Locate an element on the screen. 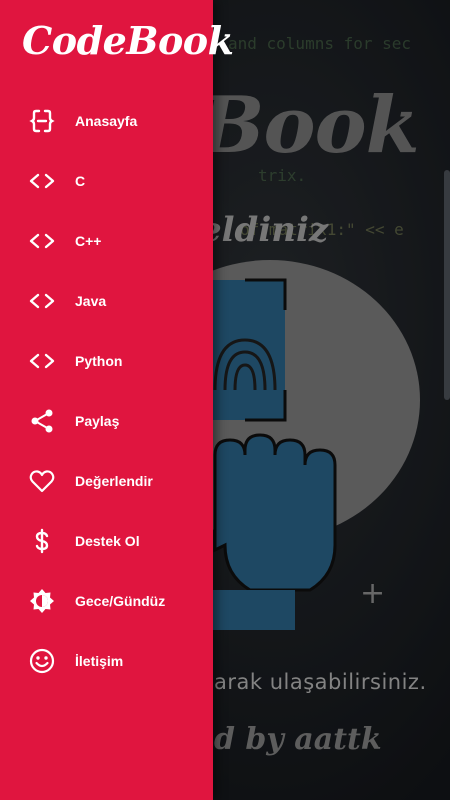 The image size is (450, 800). menu-item-label: Destek Ol is located at coordinates (107, 541).